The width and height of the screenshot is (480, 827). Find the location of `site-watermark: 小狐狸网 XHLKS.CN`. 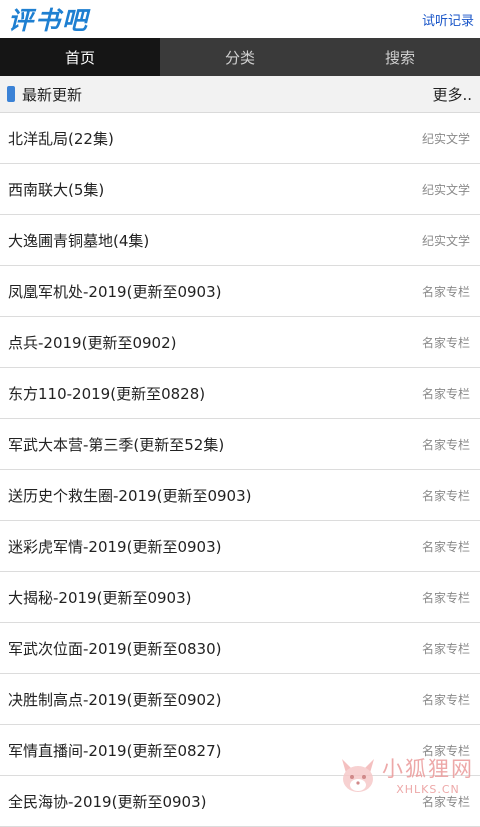

site-watermark: 小狐狸网 XHLKS.CN is located at coordinates (405, 774).